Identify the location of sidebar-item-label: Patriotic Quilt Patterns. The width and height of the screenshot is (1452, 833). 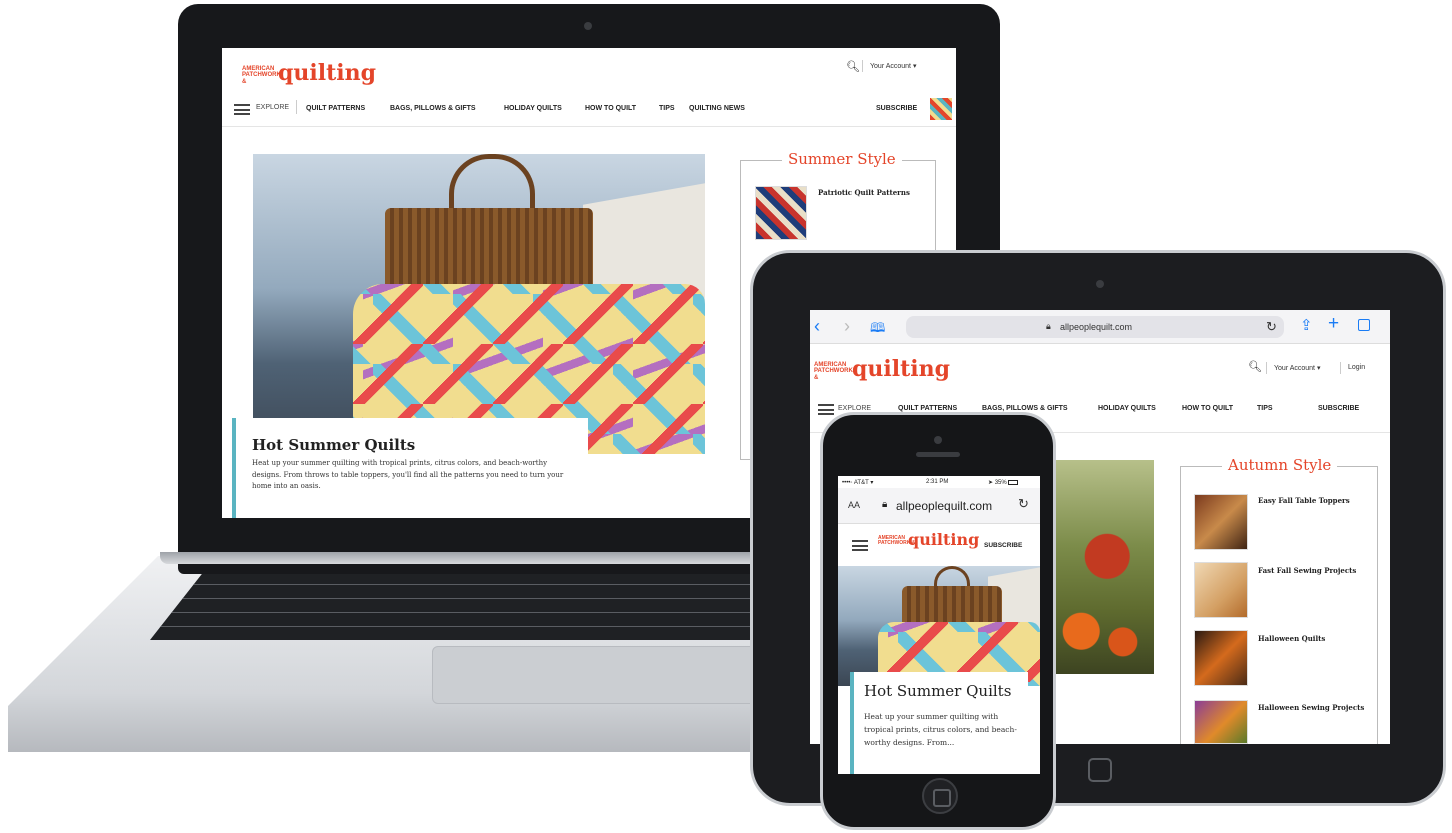
(864, 192).